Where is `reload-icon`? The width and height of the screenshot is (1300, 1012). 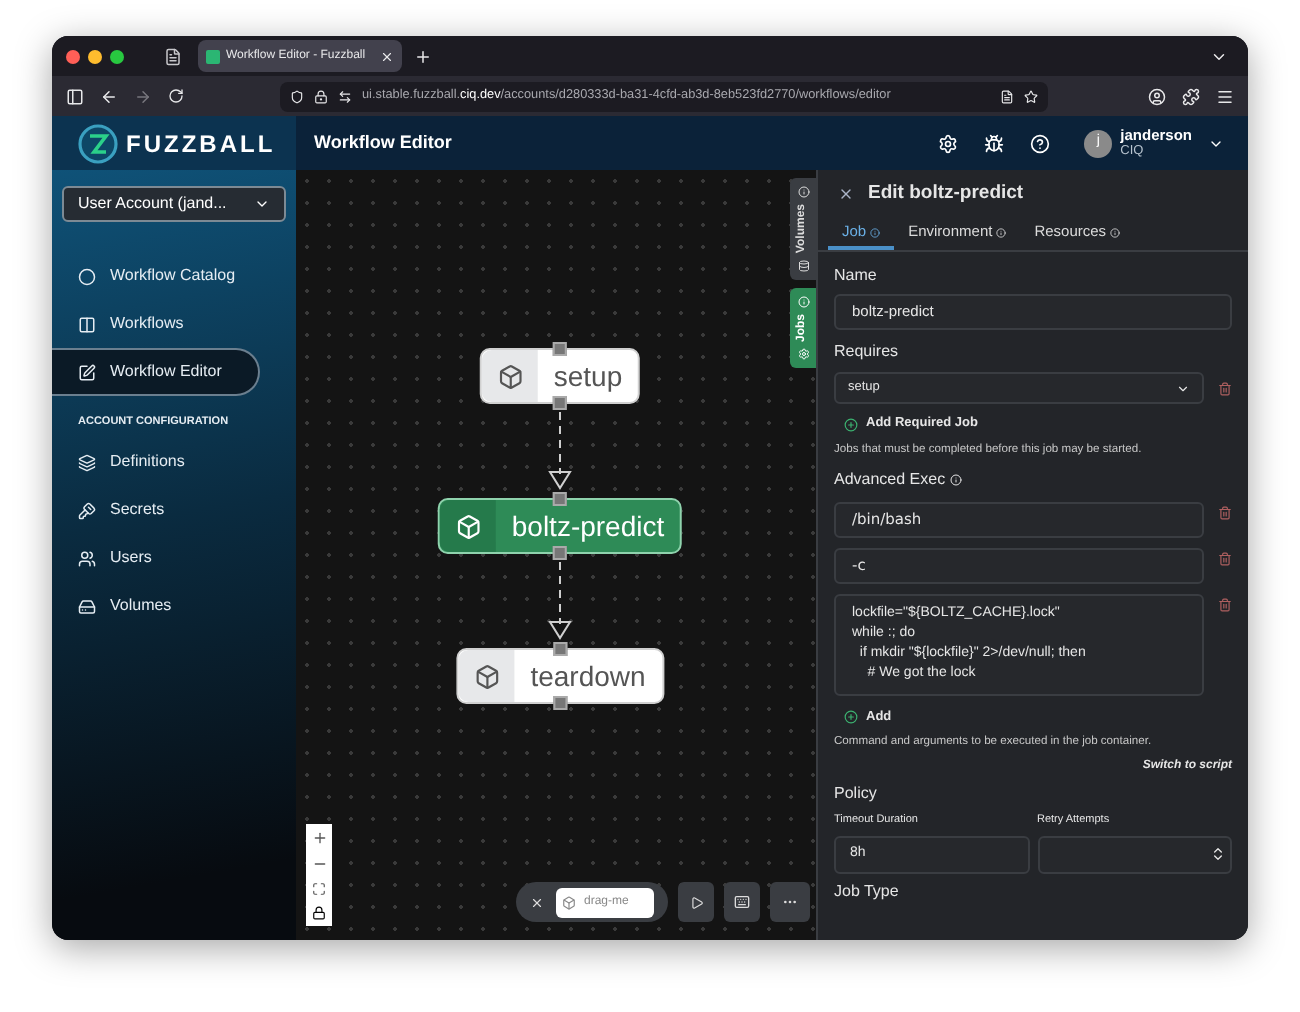
reload-icon is located at coordinates (176, 96).